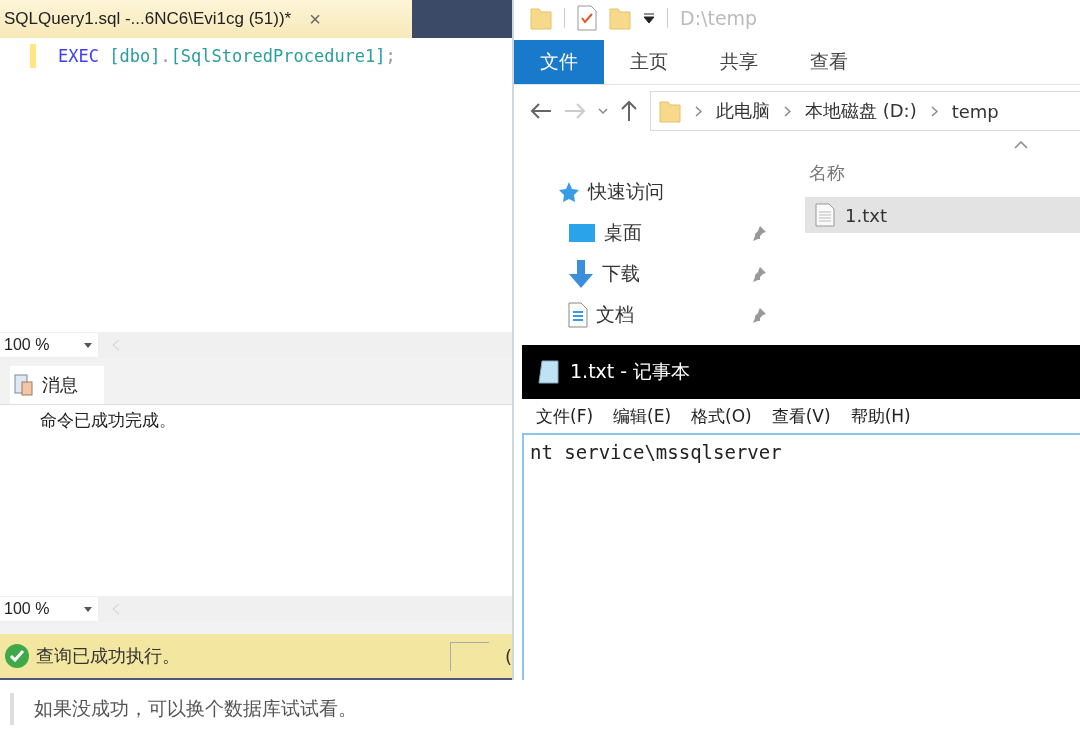  I want to click on breadcrumb-item: 此电脑, so click(743, 111).